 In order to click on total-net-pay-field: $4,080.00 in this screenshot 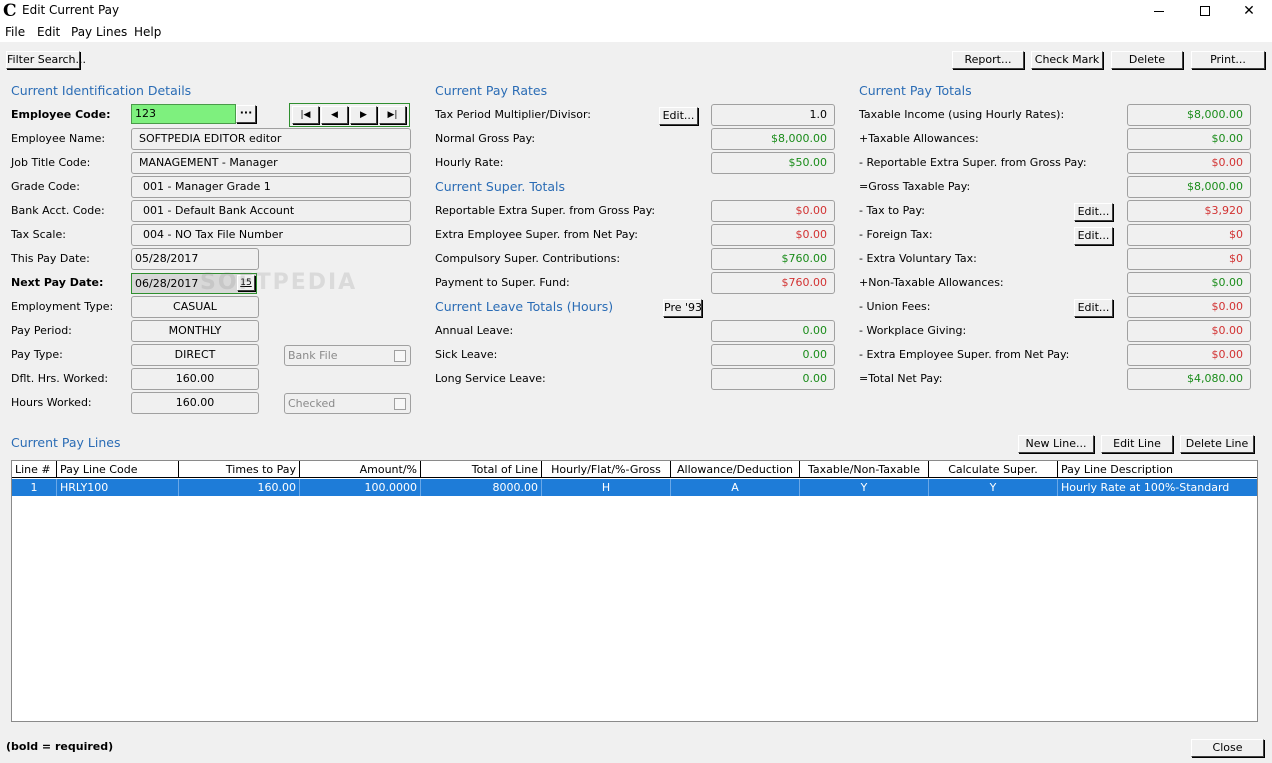, I will do `click(1189, 379)`.